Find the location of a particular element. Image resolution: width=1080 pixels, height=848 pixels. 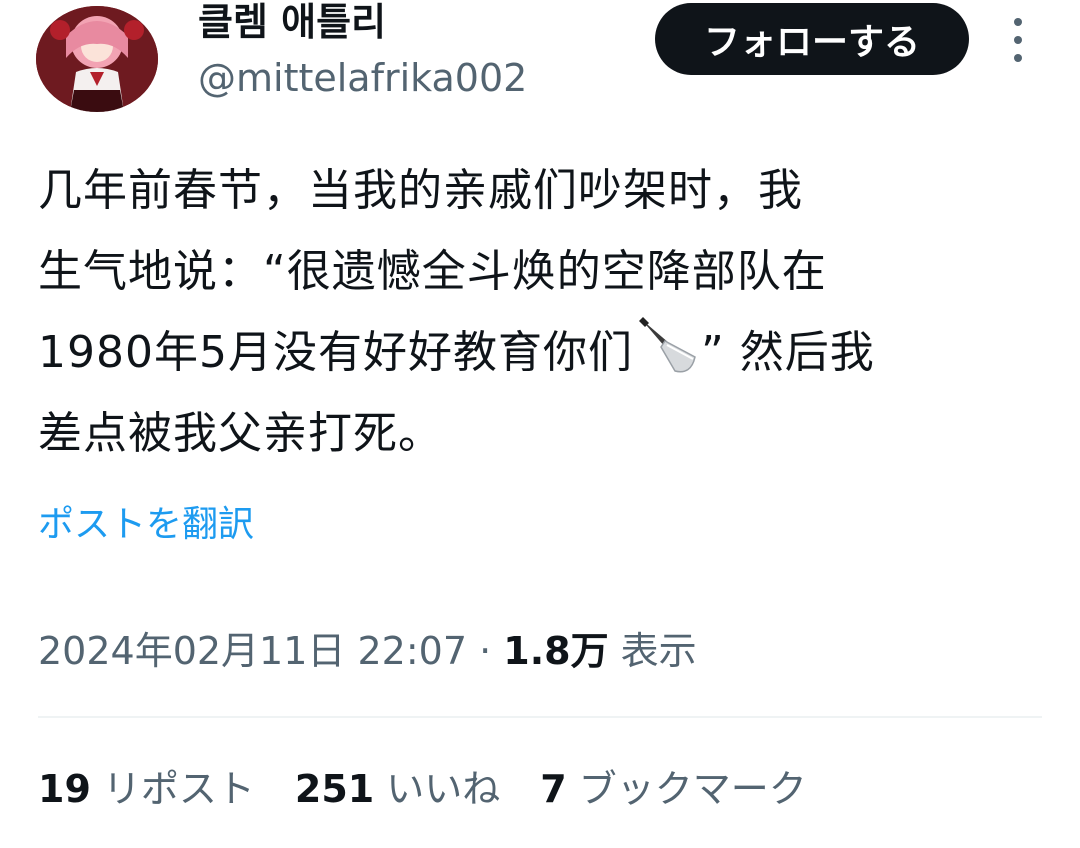

tweet-line-text-after-emoji: ” 然后我 is located at coordinates (787, 352).